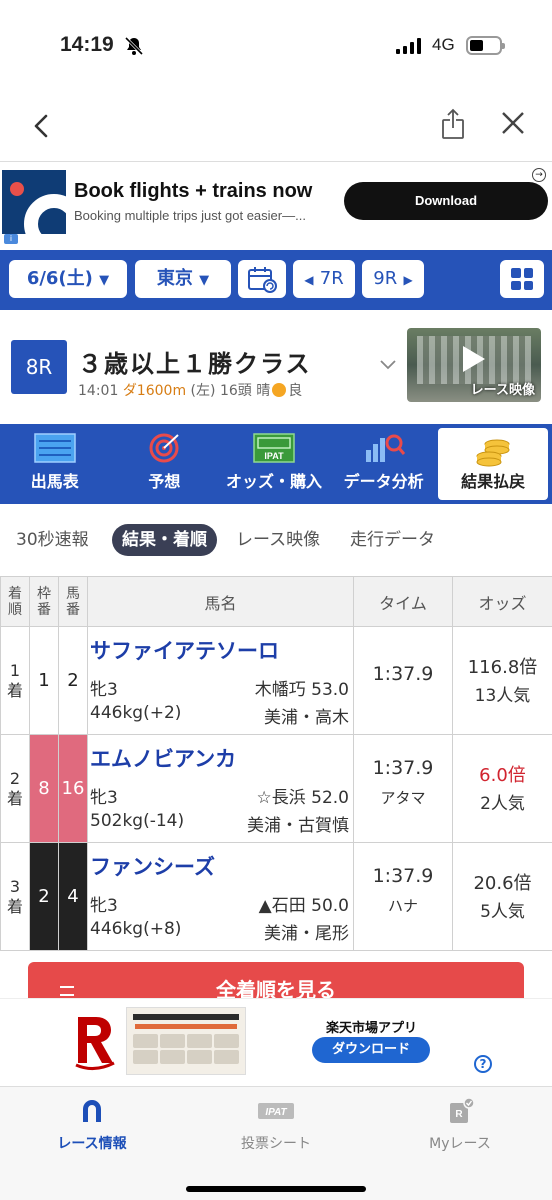  What do you see at coordinates (324, 279) in the screenshot?
I see `prev-race-button: ◀ 7R` at bounding box center [324, 279].